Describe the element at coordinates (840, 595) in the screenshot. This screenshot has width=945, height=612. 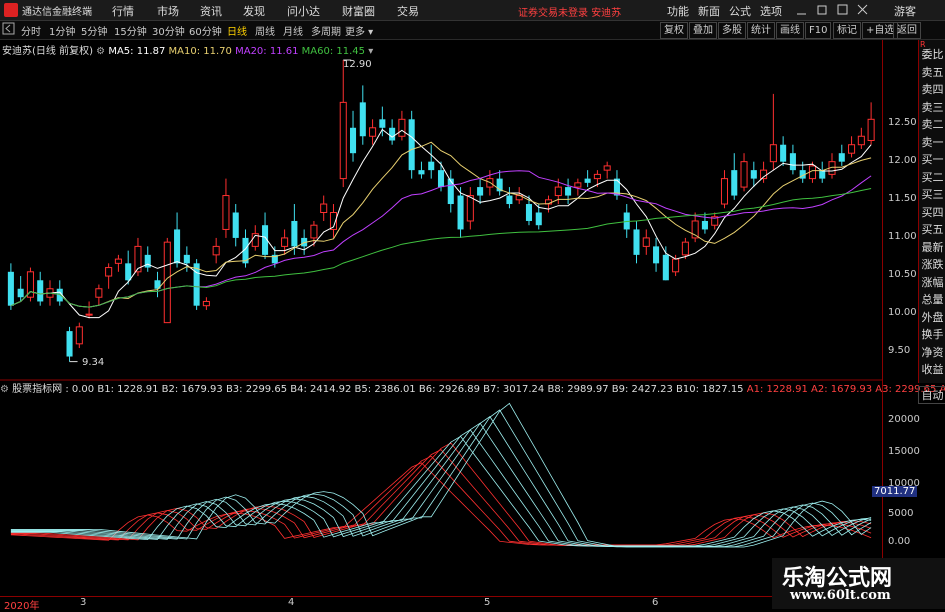
I see `watermark-url: www.60lt.com` at that location.